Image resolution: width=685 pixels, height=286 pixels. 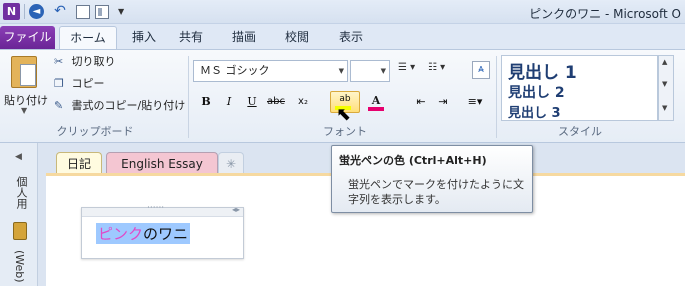 I want to click on tab-share: 共有, so click(x=191, y=37).